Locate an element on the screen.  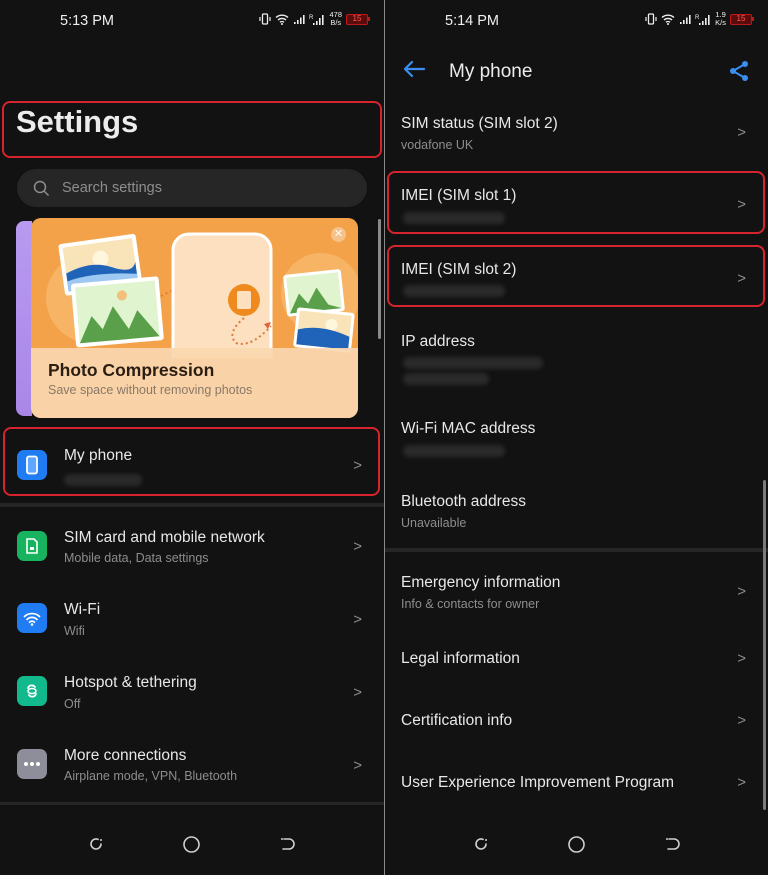
item-label: IMEI (SIM slot 2) is located at coordinates (459, 269).